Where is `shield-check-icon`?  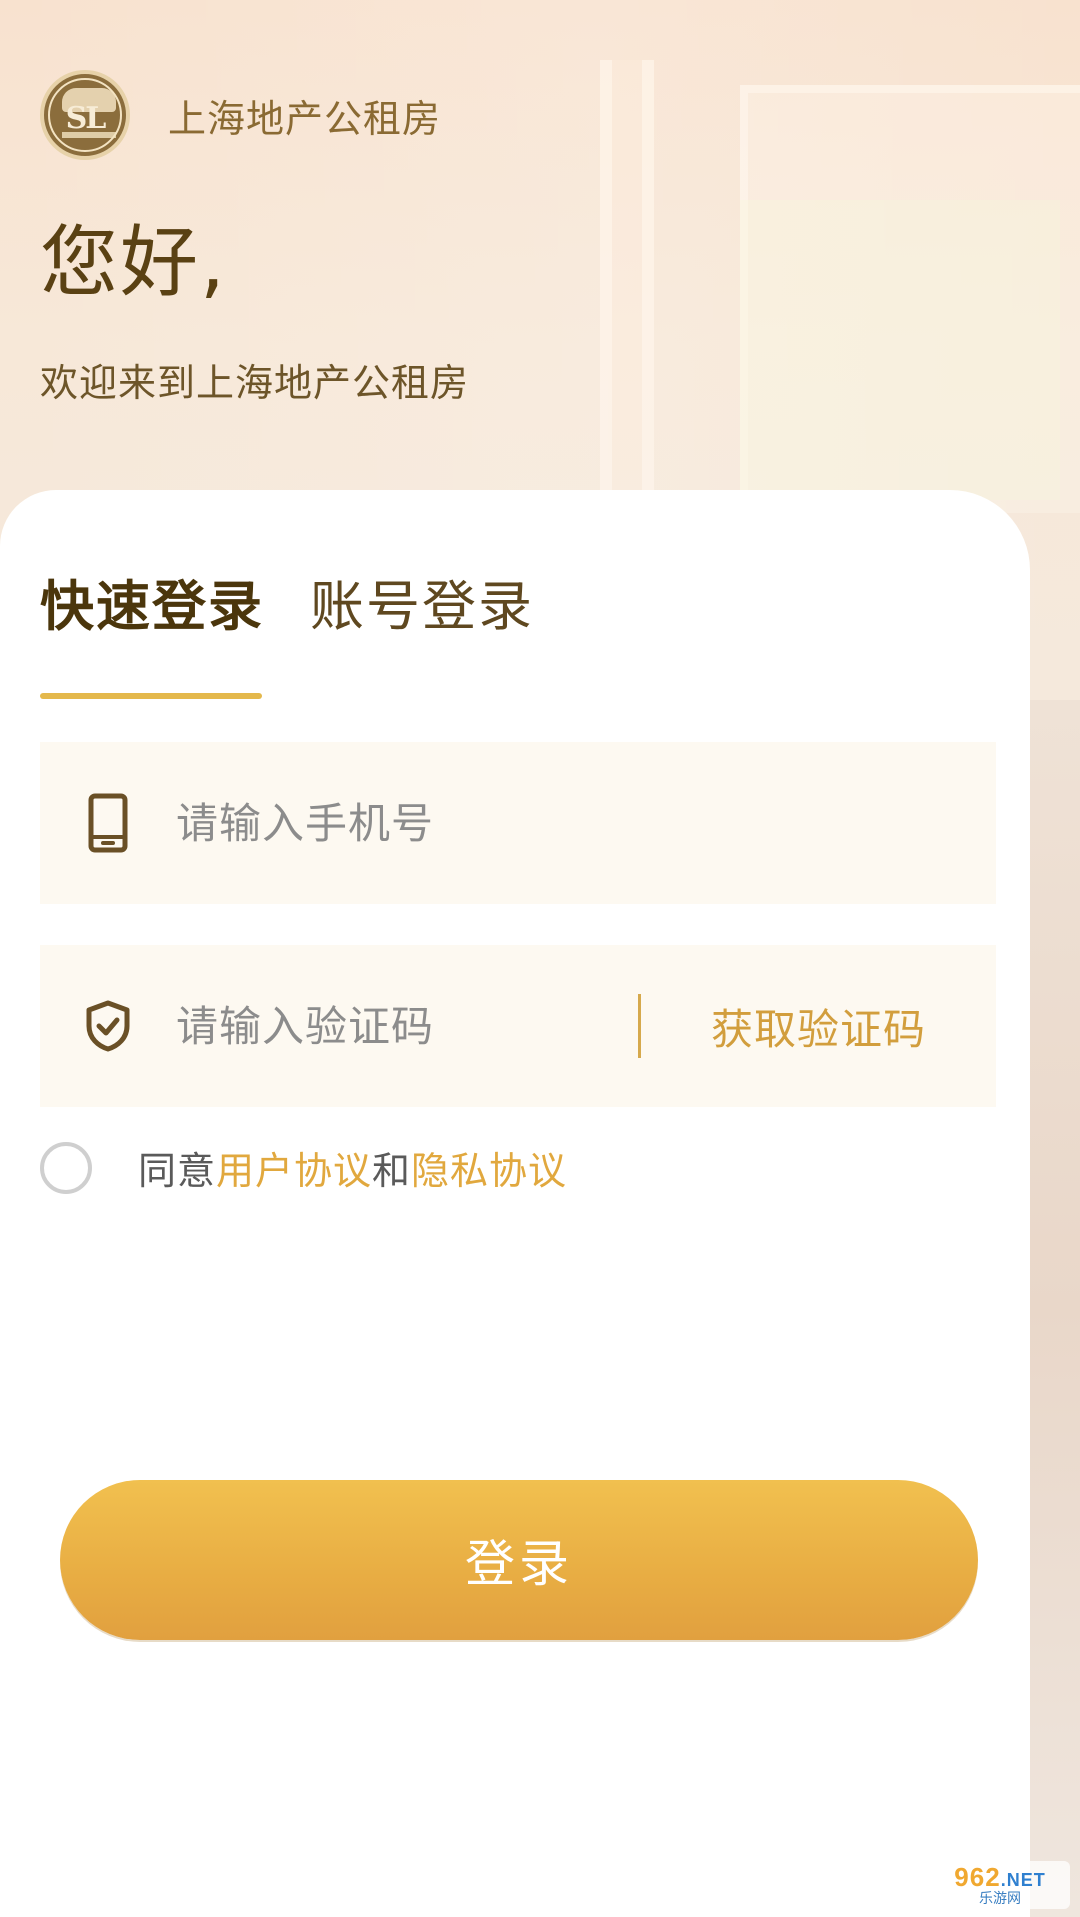 shield-check-icon is located at coordinates (108, 1026).